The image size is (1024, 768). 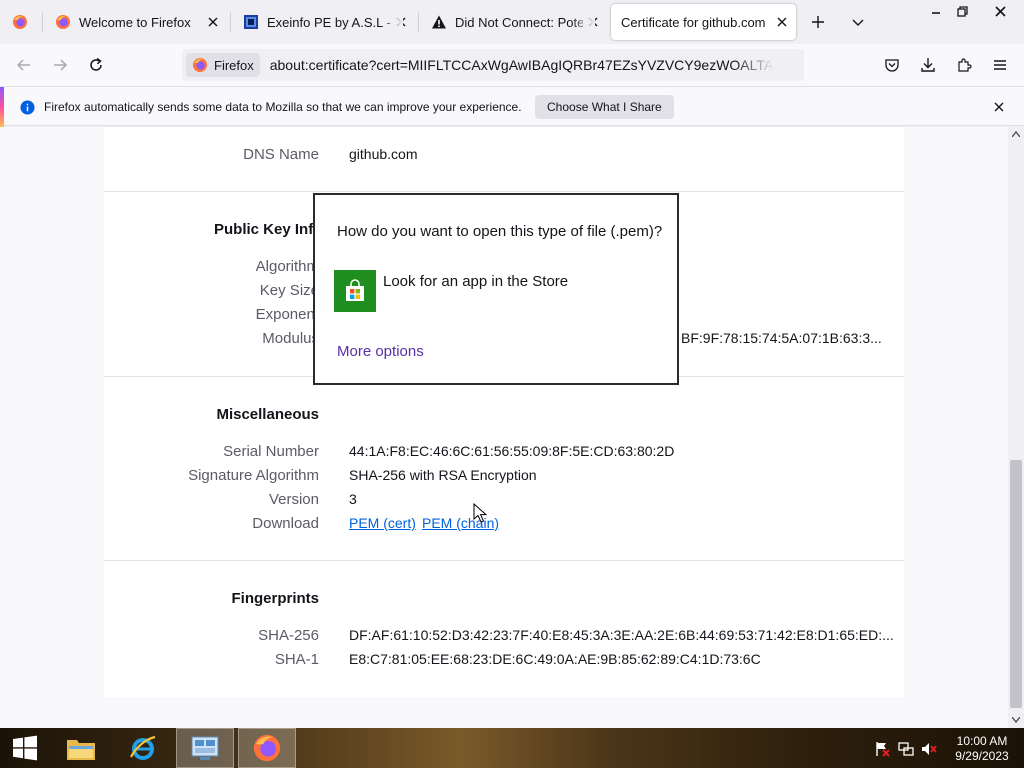 What do you see at coordinates (512, 748) in the screenshot?
I see `windows-taskbar` at bounding box center [512, 748].